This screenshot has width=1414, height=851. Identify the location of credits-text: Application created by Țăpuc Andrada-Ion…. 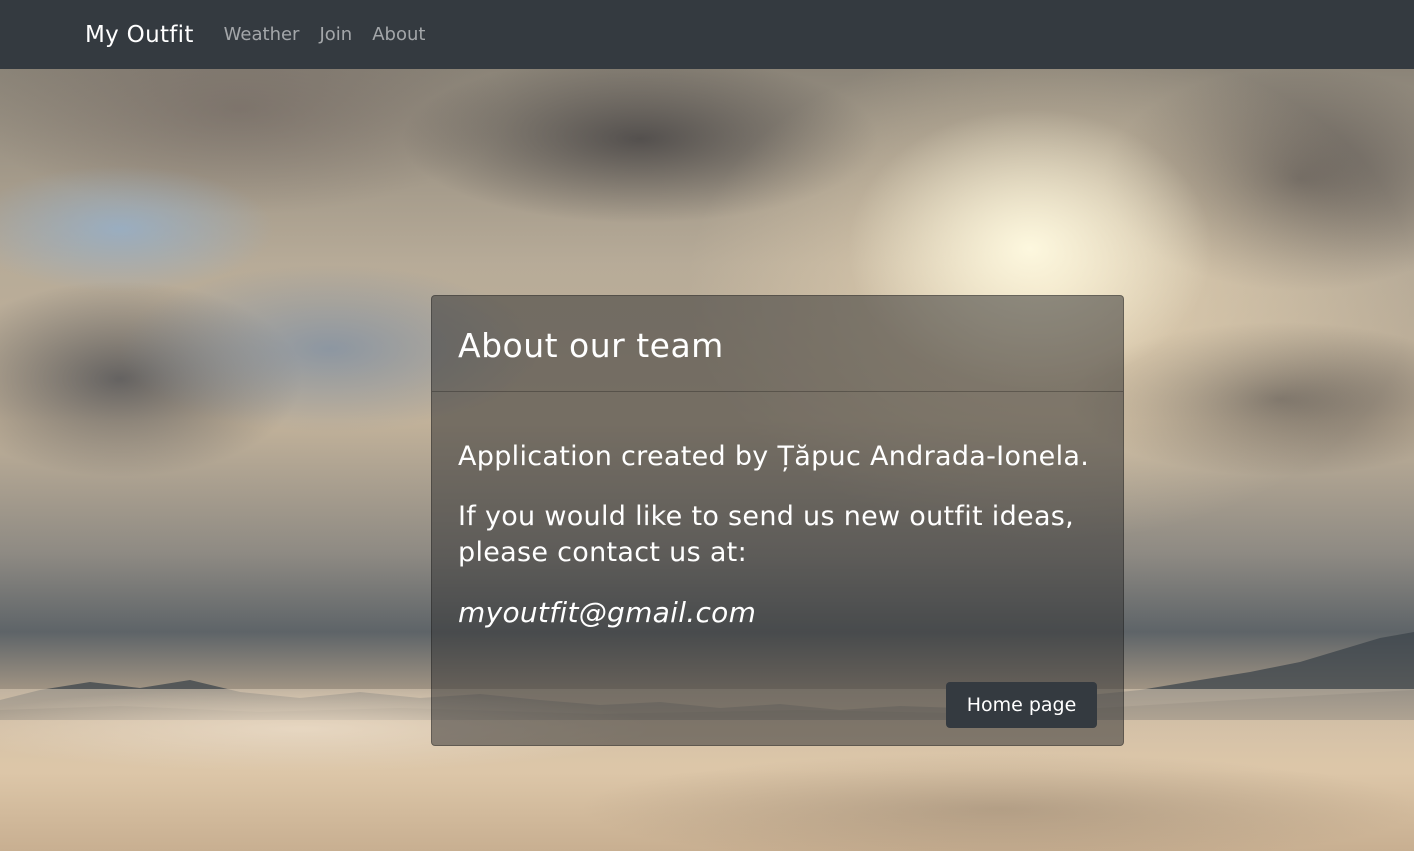
(774, 456).